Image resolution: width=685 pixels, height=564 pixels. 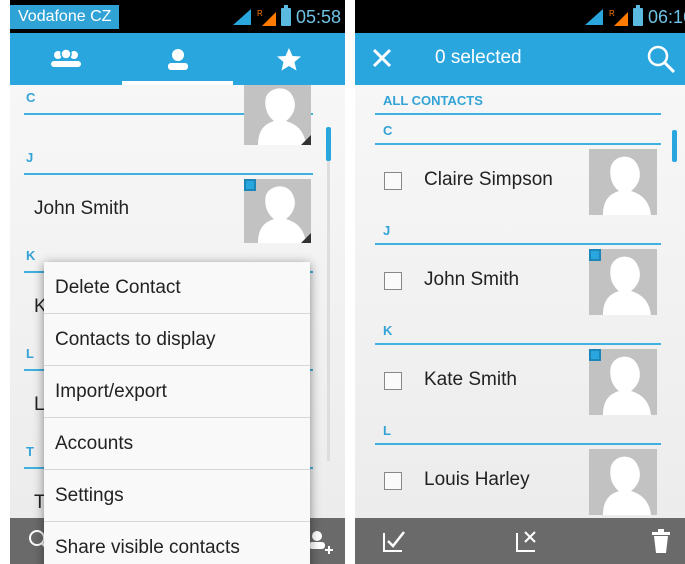 I want to click on contact-name: Claire Simpson, so click(x=488, y=179).